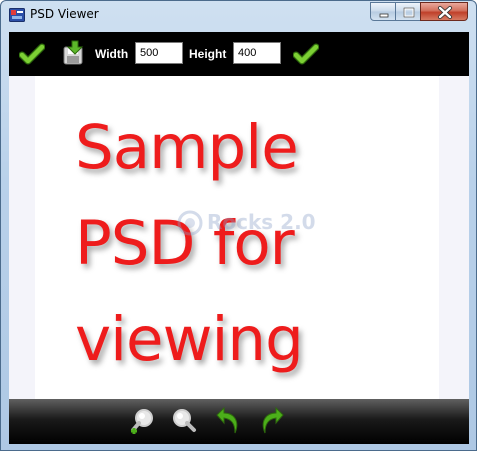  I want to click on maximize-icon, so click(409, 12).